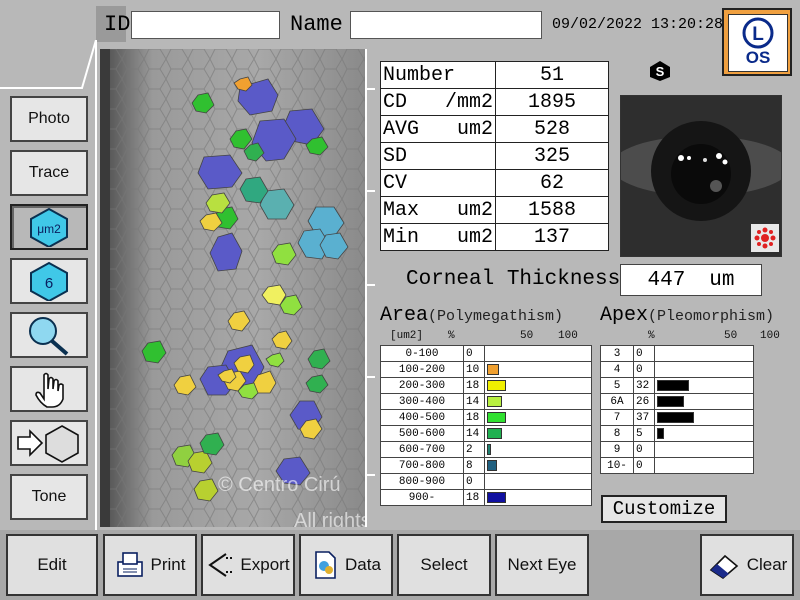 The height and width of the screenshot is (600, 800). What do you see at coordinates (49, 443) in the screenshot?
I see `edit-cell-button` at bounding box center [49, 443].